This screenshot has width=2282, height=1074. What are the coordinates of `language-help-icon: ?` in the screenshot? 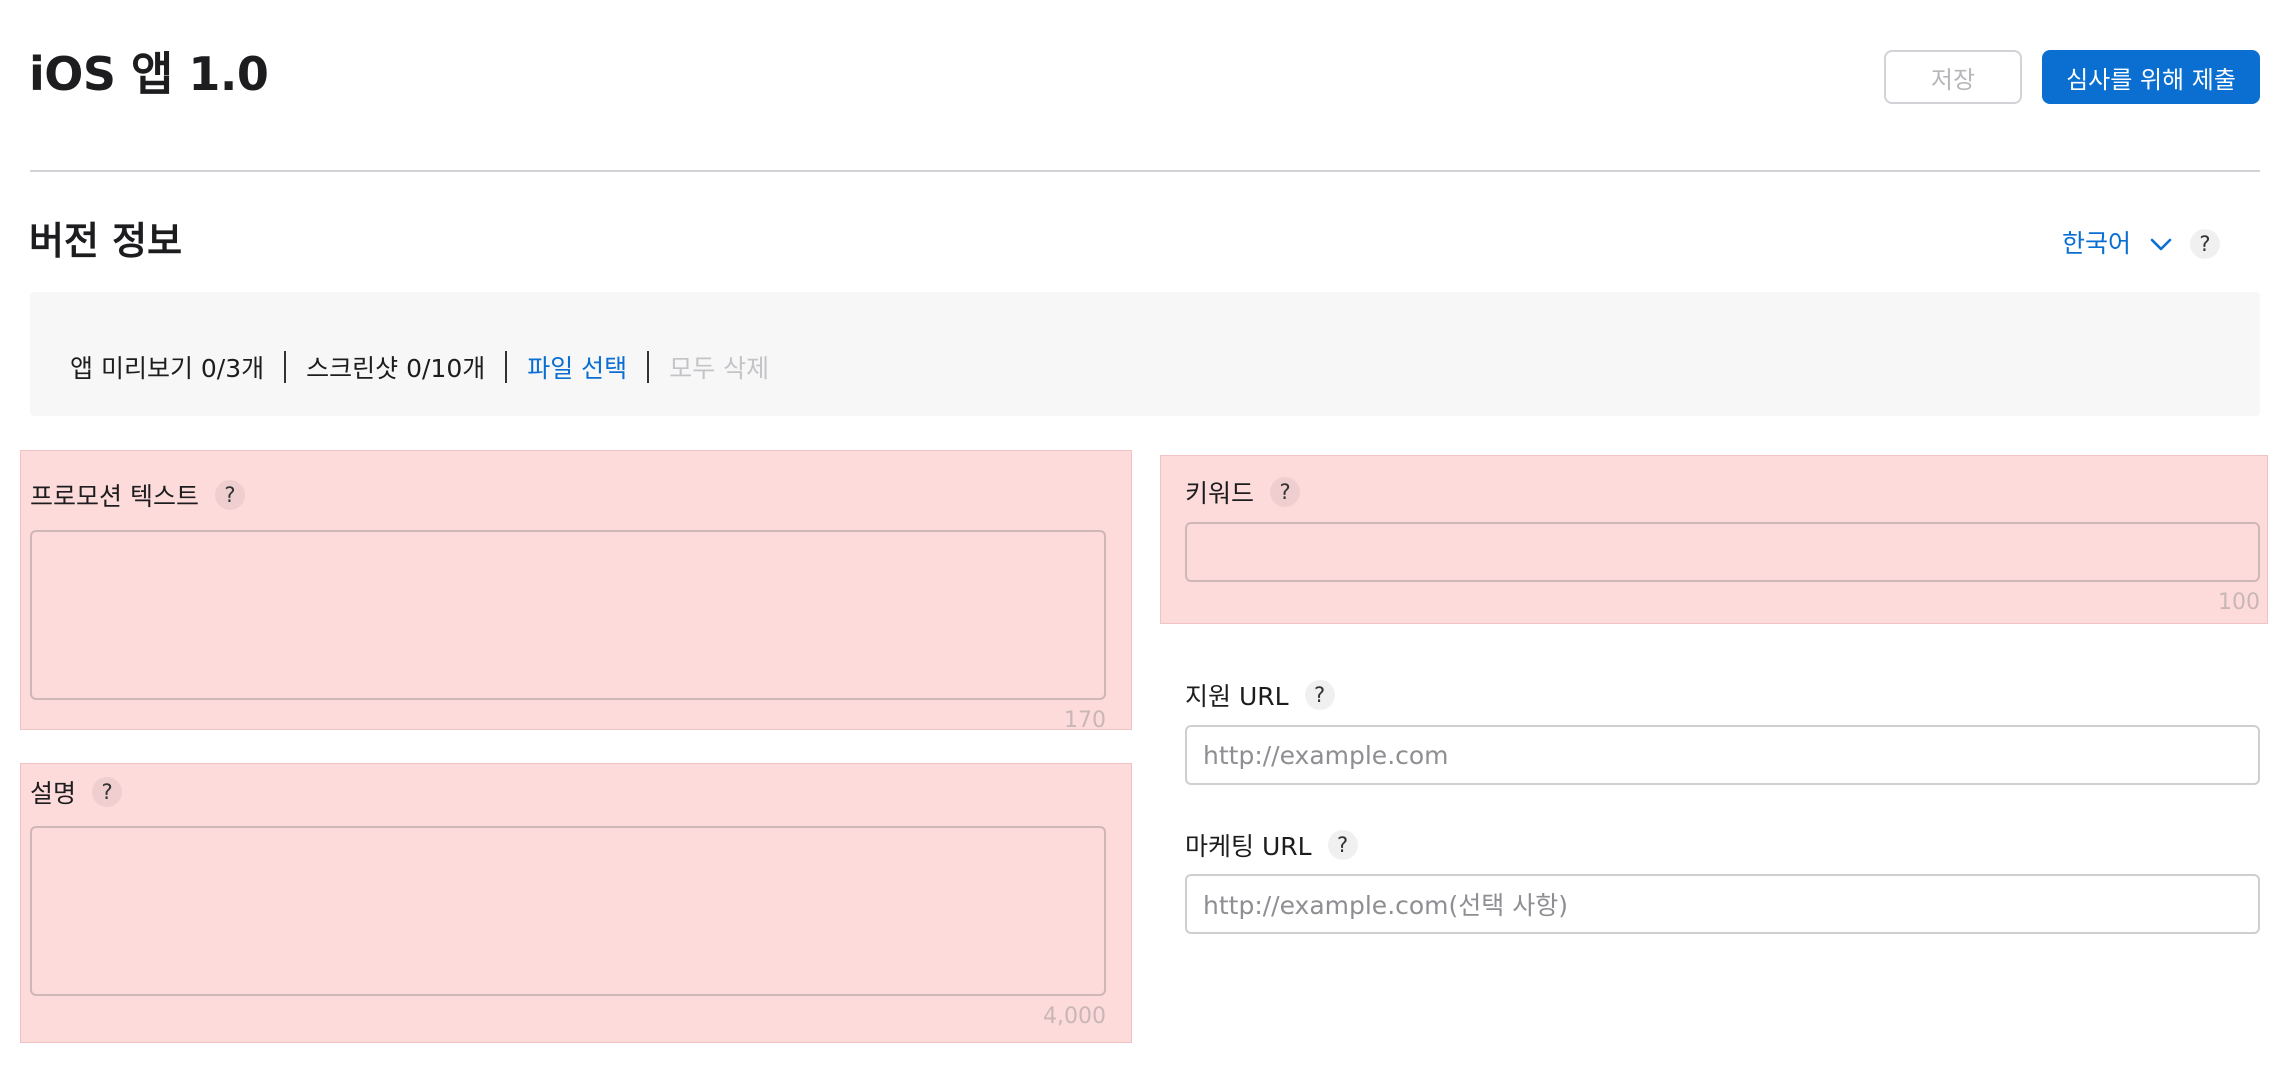 It's located at (2205, 244).